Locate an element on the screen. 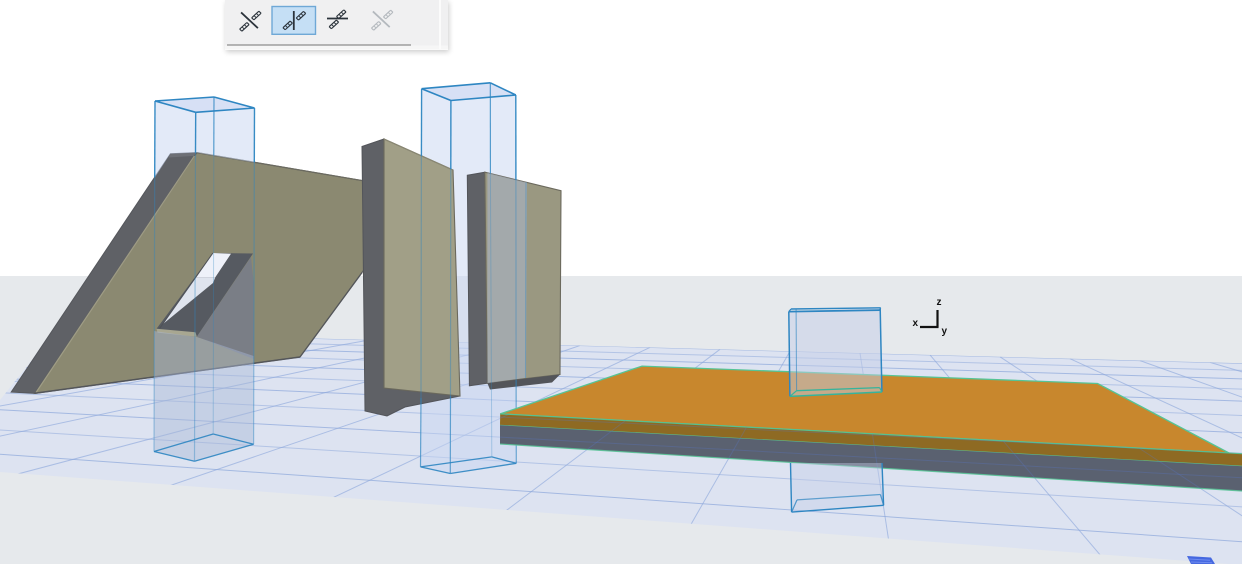 This screenshot has height=564, width=1242. svg-text: z is located at coordinates (939, 302).